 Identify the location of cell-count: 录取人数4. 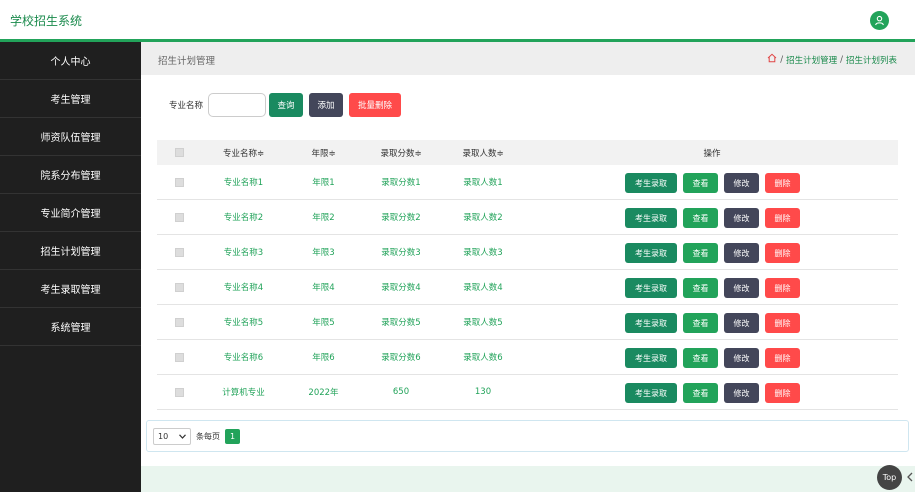
(483, 288).